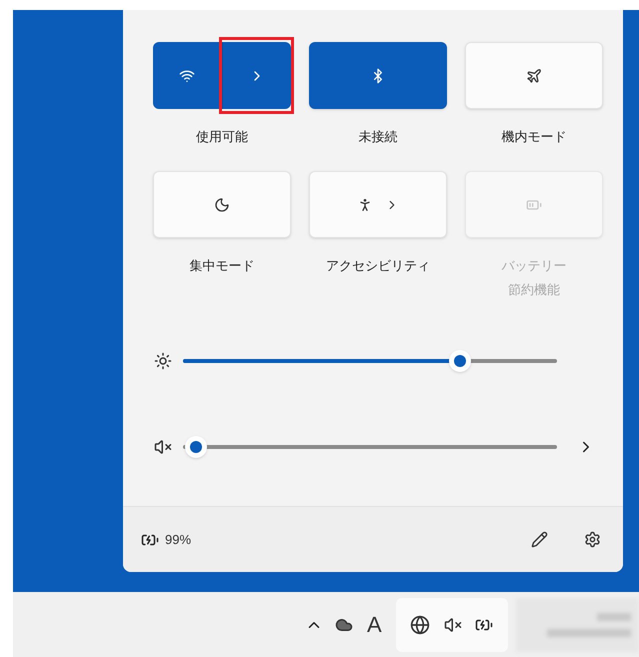 Image resolution: width=639 pixels, height=657 pixels. What do you see at coordinates (163, 361) in the screenshot?
I see `brightness-icon` at bounding box center [163, 361].